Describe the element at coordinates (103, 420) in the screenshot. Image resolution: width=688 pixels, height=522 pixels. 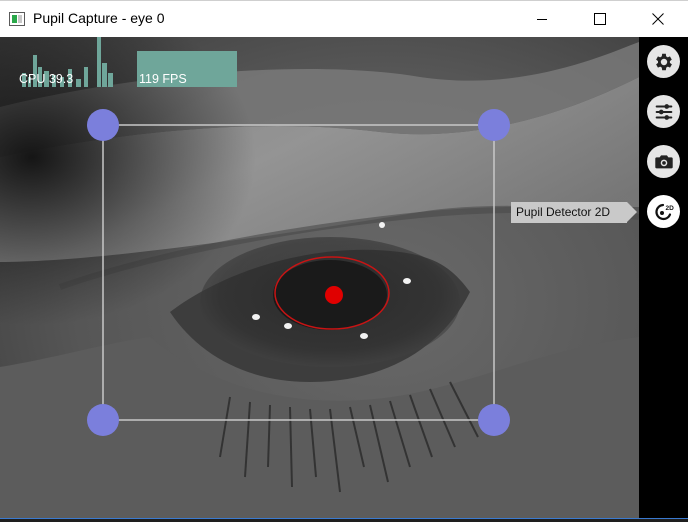
I see `roi-handle-bottom-left` at that location.